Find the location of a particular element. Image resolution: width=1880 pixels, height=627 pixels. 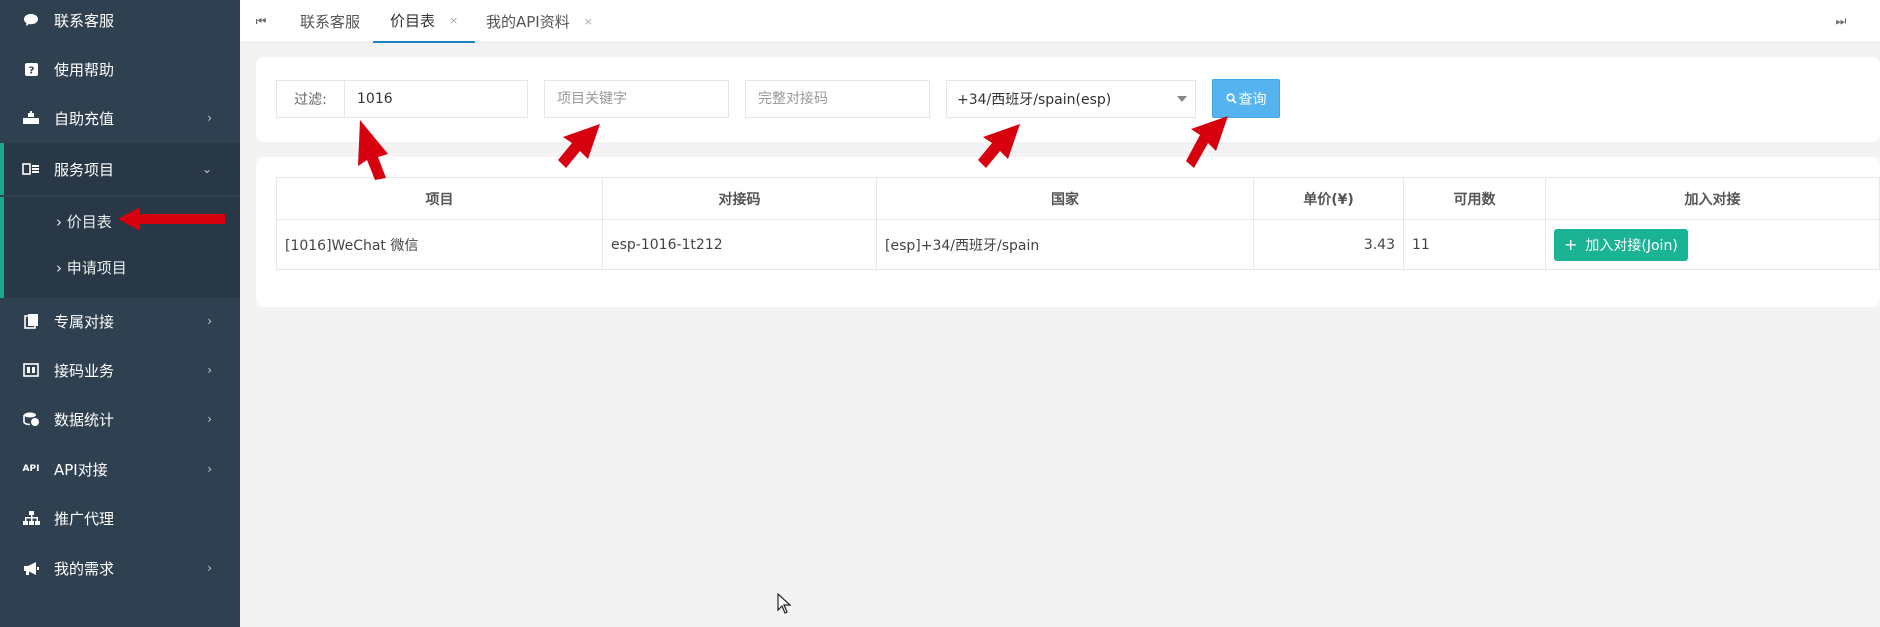

column-header: 国家 is located at coordinates (1065, 198).